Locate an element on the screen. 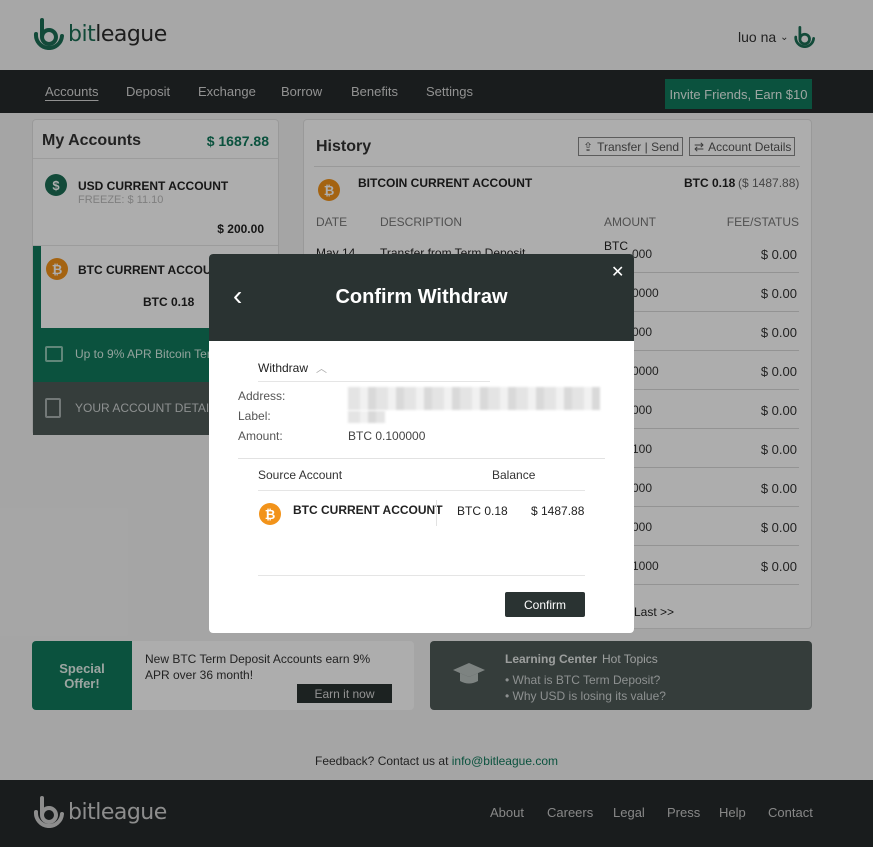  balance-header: Balance is located at coordinates (514, 475).